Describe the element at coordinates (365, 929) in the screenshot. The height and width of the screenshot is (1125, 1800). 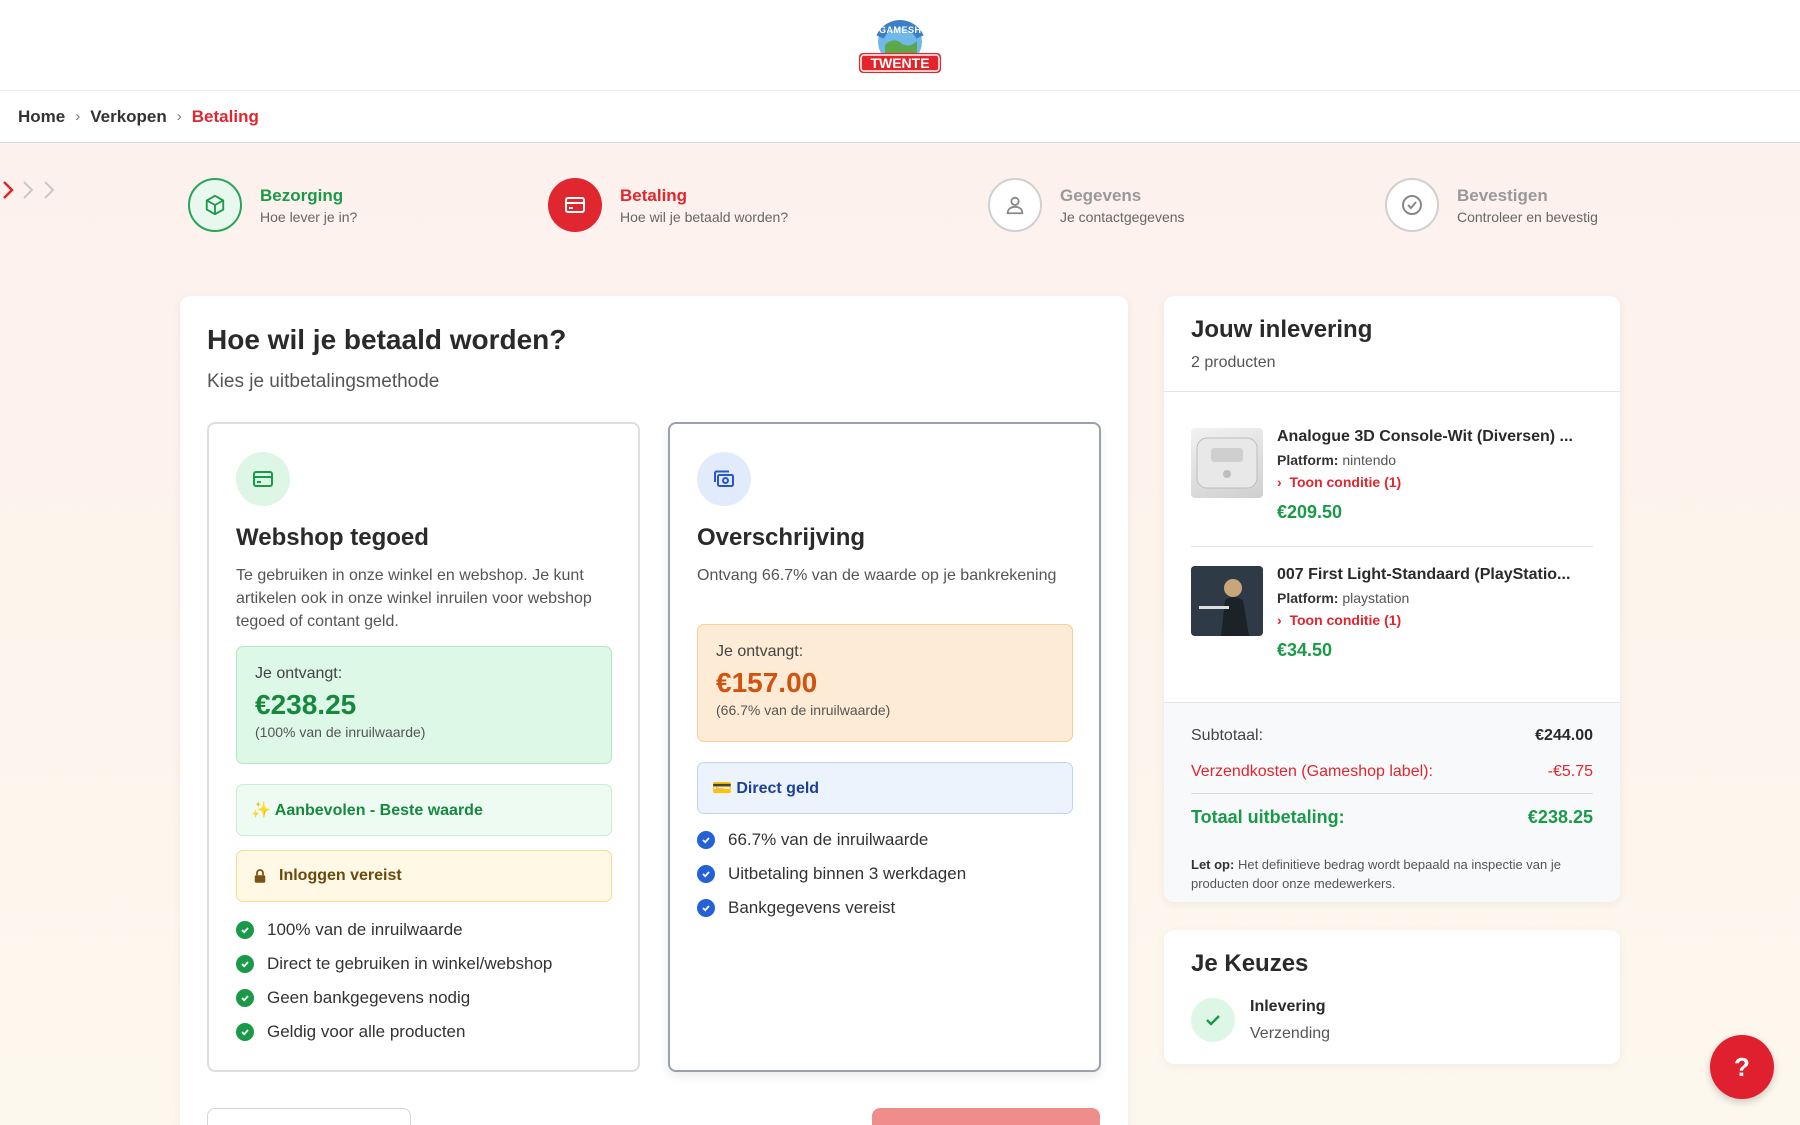
I see `feature-text: 100% van de inruilwaarde` at that location.